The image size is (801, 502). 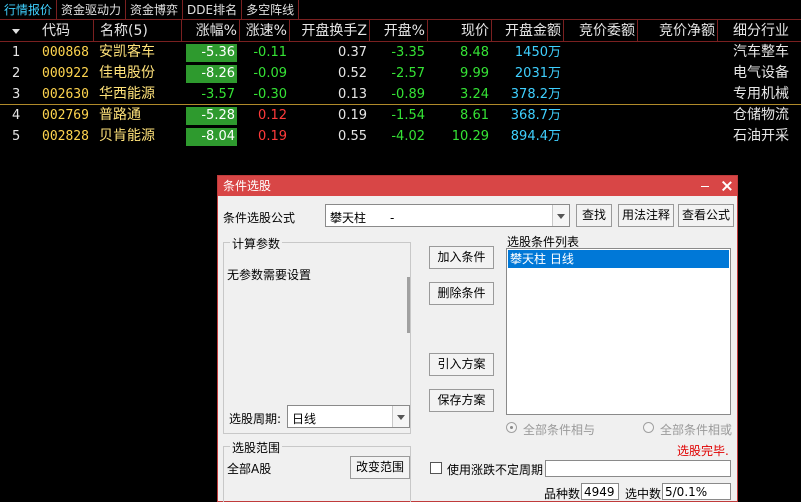 What do you see at coordinates (127, 52) in the screenshot?
I see `stock-name: 安凯客车` at bounding box center [127, 52].